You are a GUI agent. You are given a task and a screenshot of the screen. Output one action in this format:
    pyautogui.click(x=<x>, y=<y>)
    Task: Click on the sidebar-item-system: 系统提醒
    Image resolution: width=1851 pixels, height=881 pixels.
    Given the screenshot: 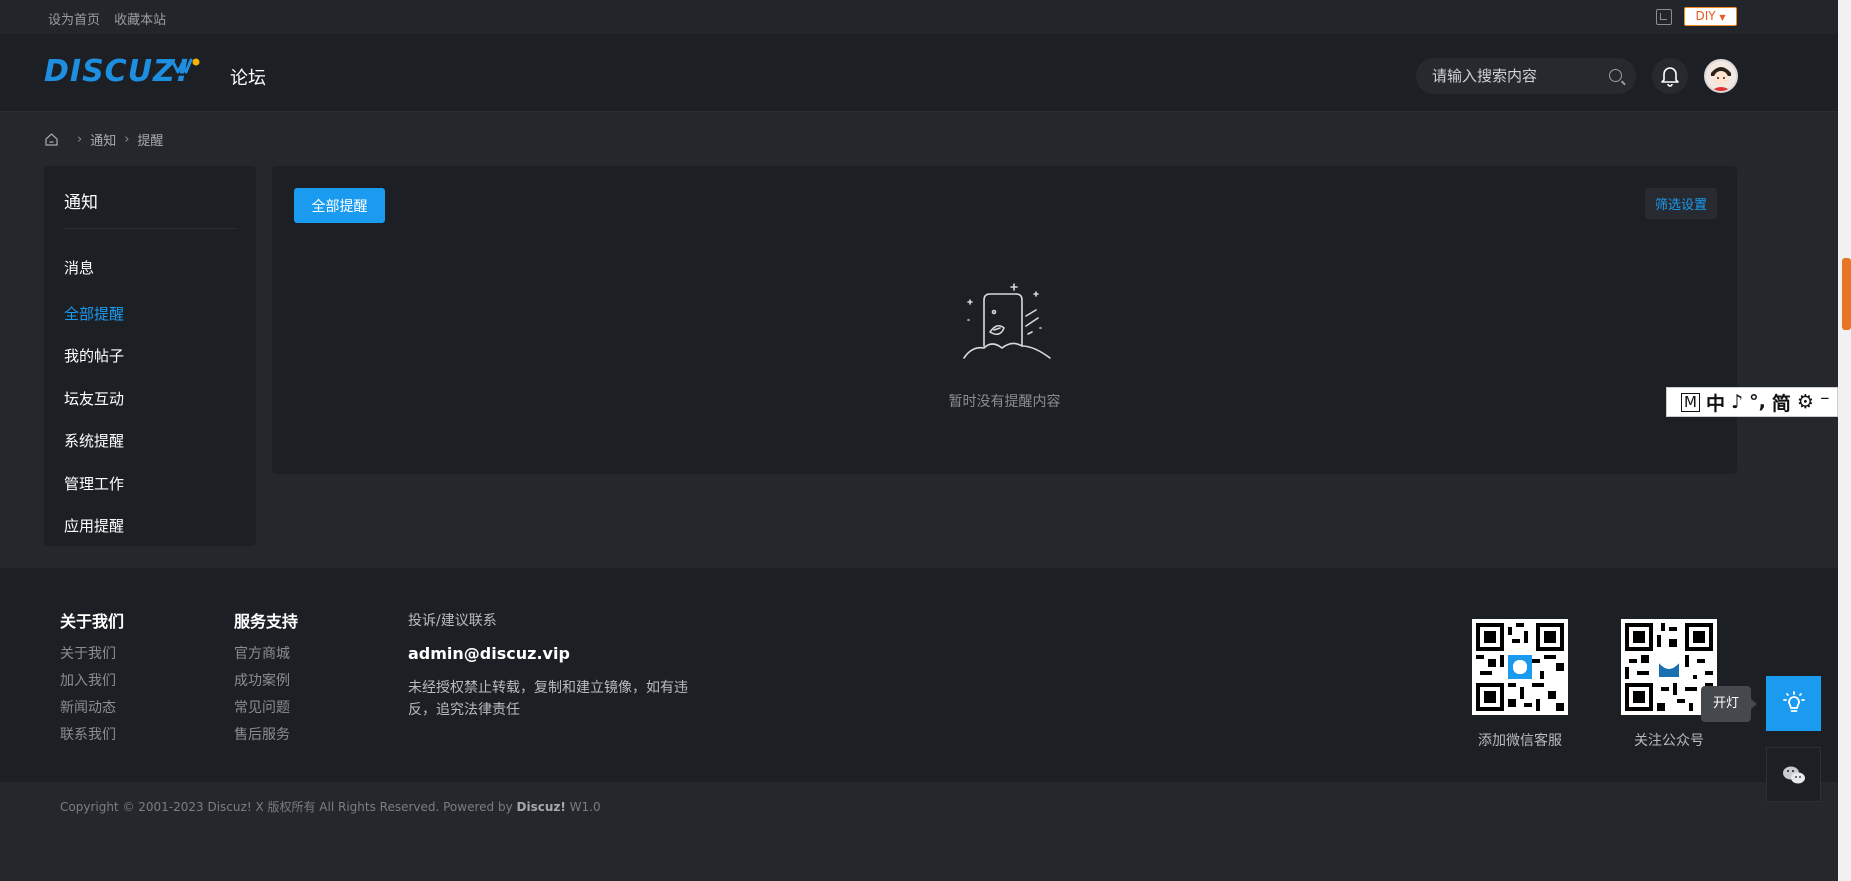 What is the action you would take?
    pyautogui.click(x=94, y=441)
    